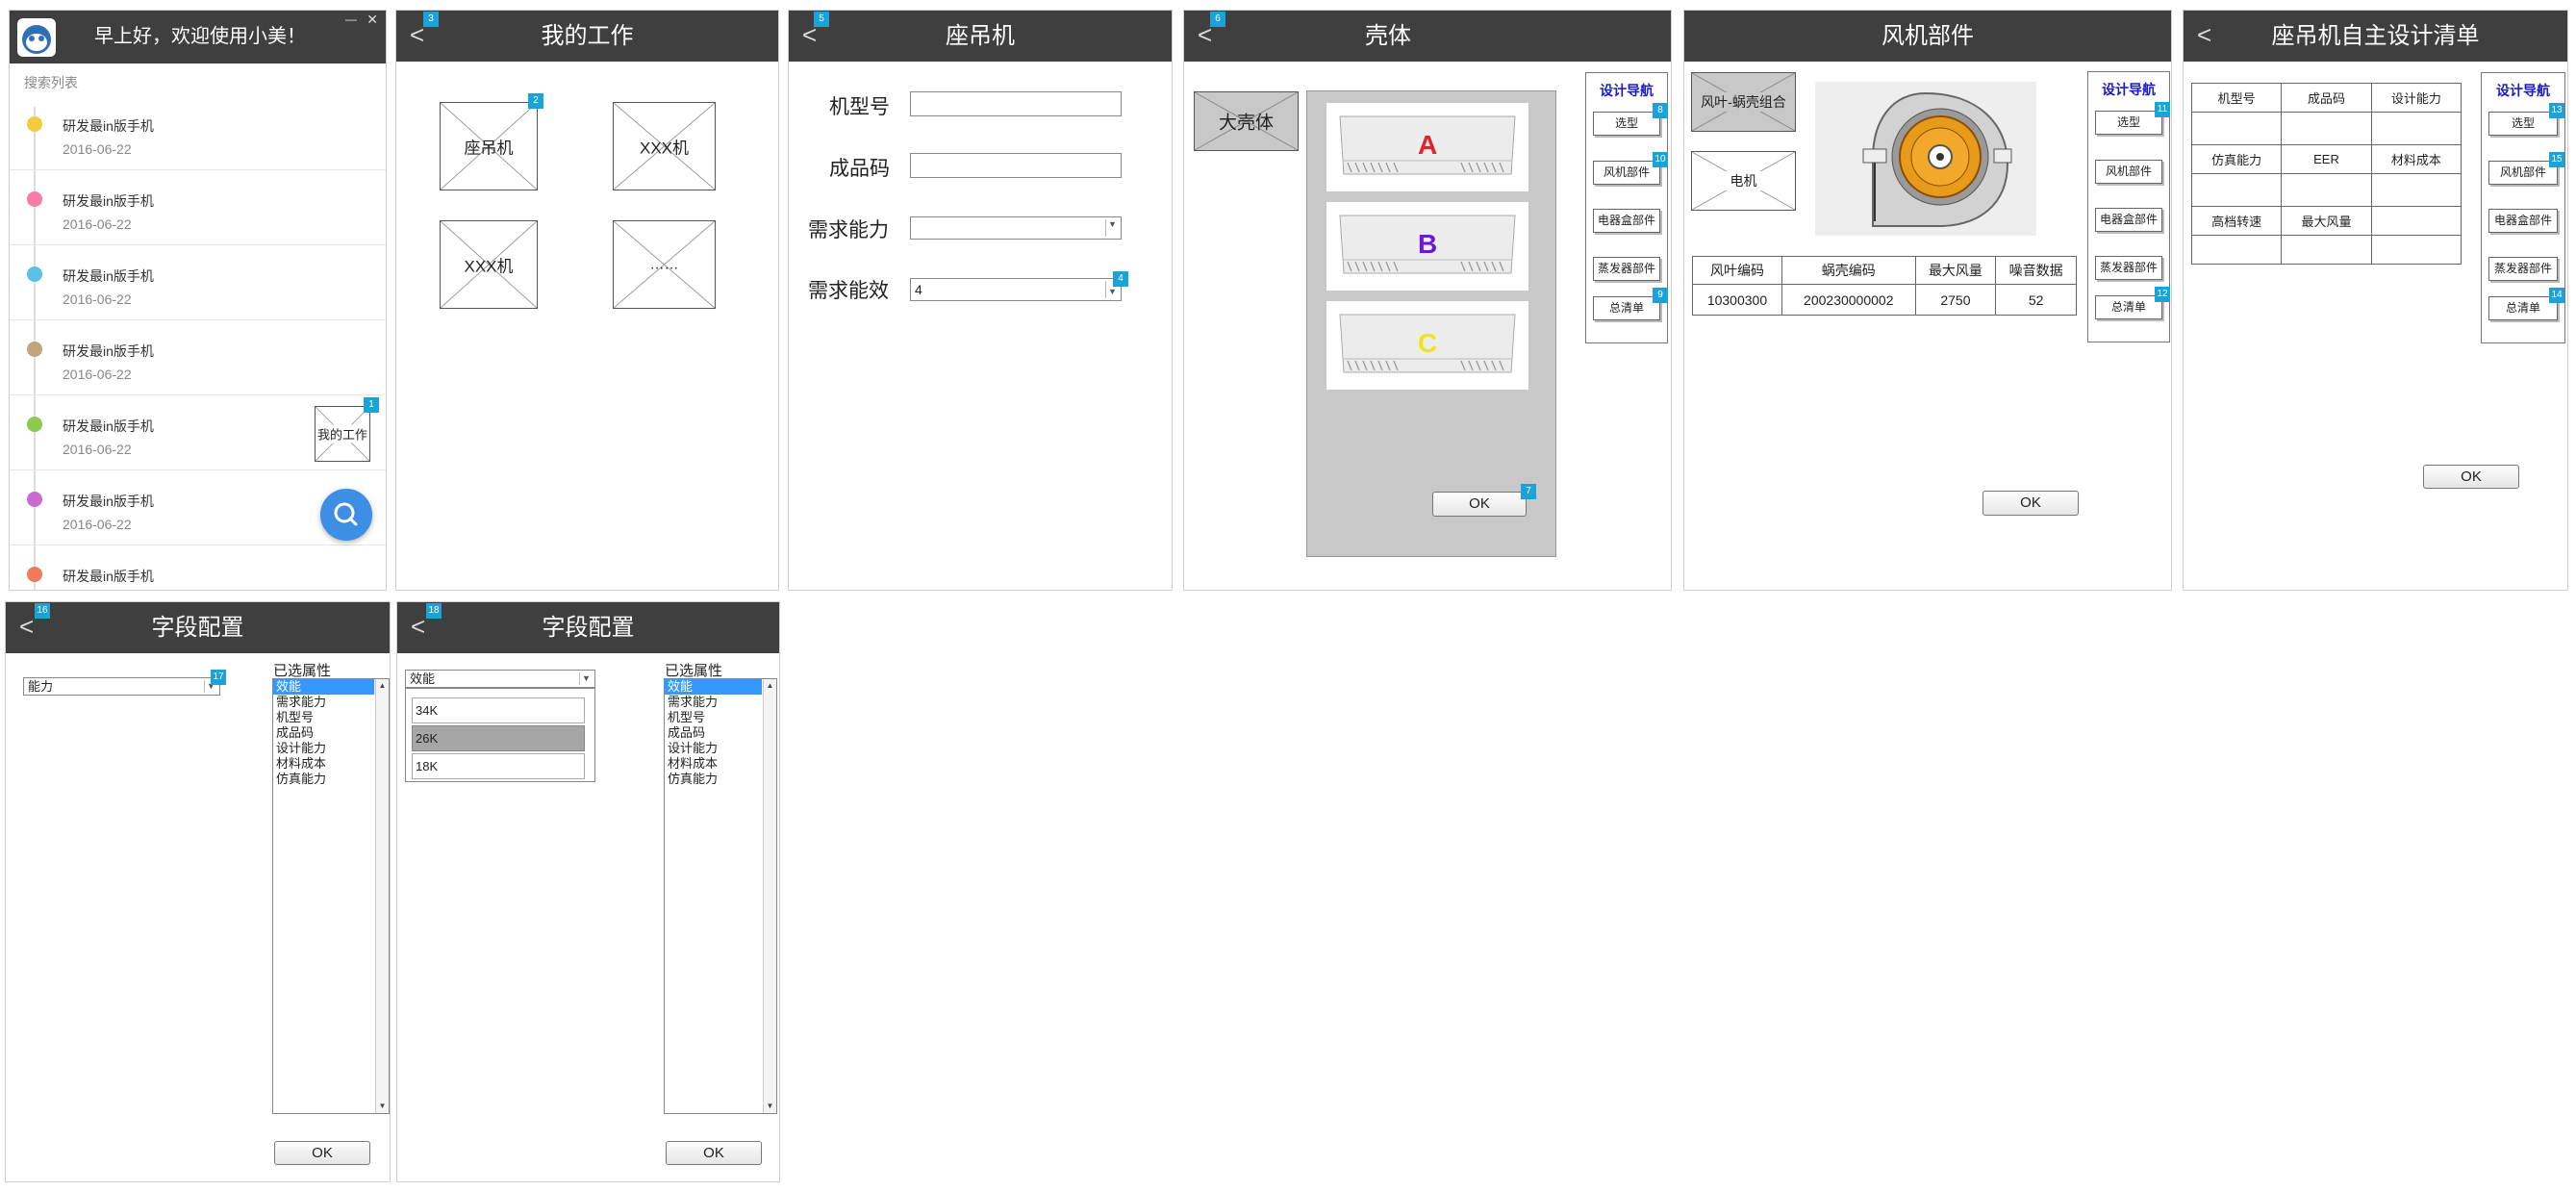 The height and width of the screenshot is (1191, 2576). I want to click on efficiency-select: 4 ▼, so click(1016, 289).